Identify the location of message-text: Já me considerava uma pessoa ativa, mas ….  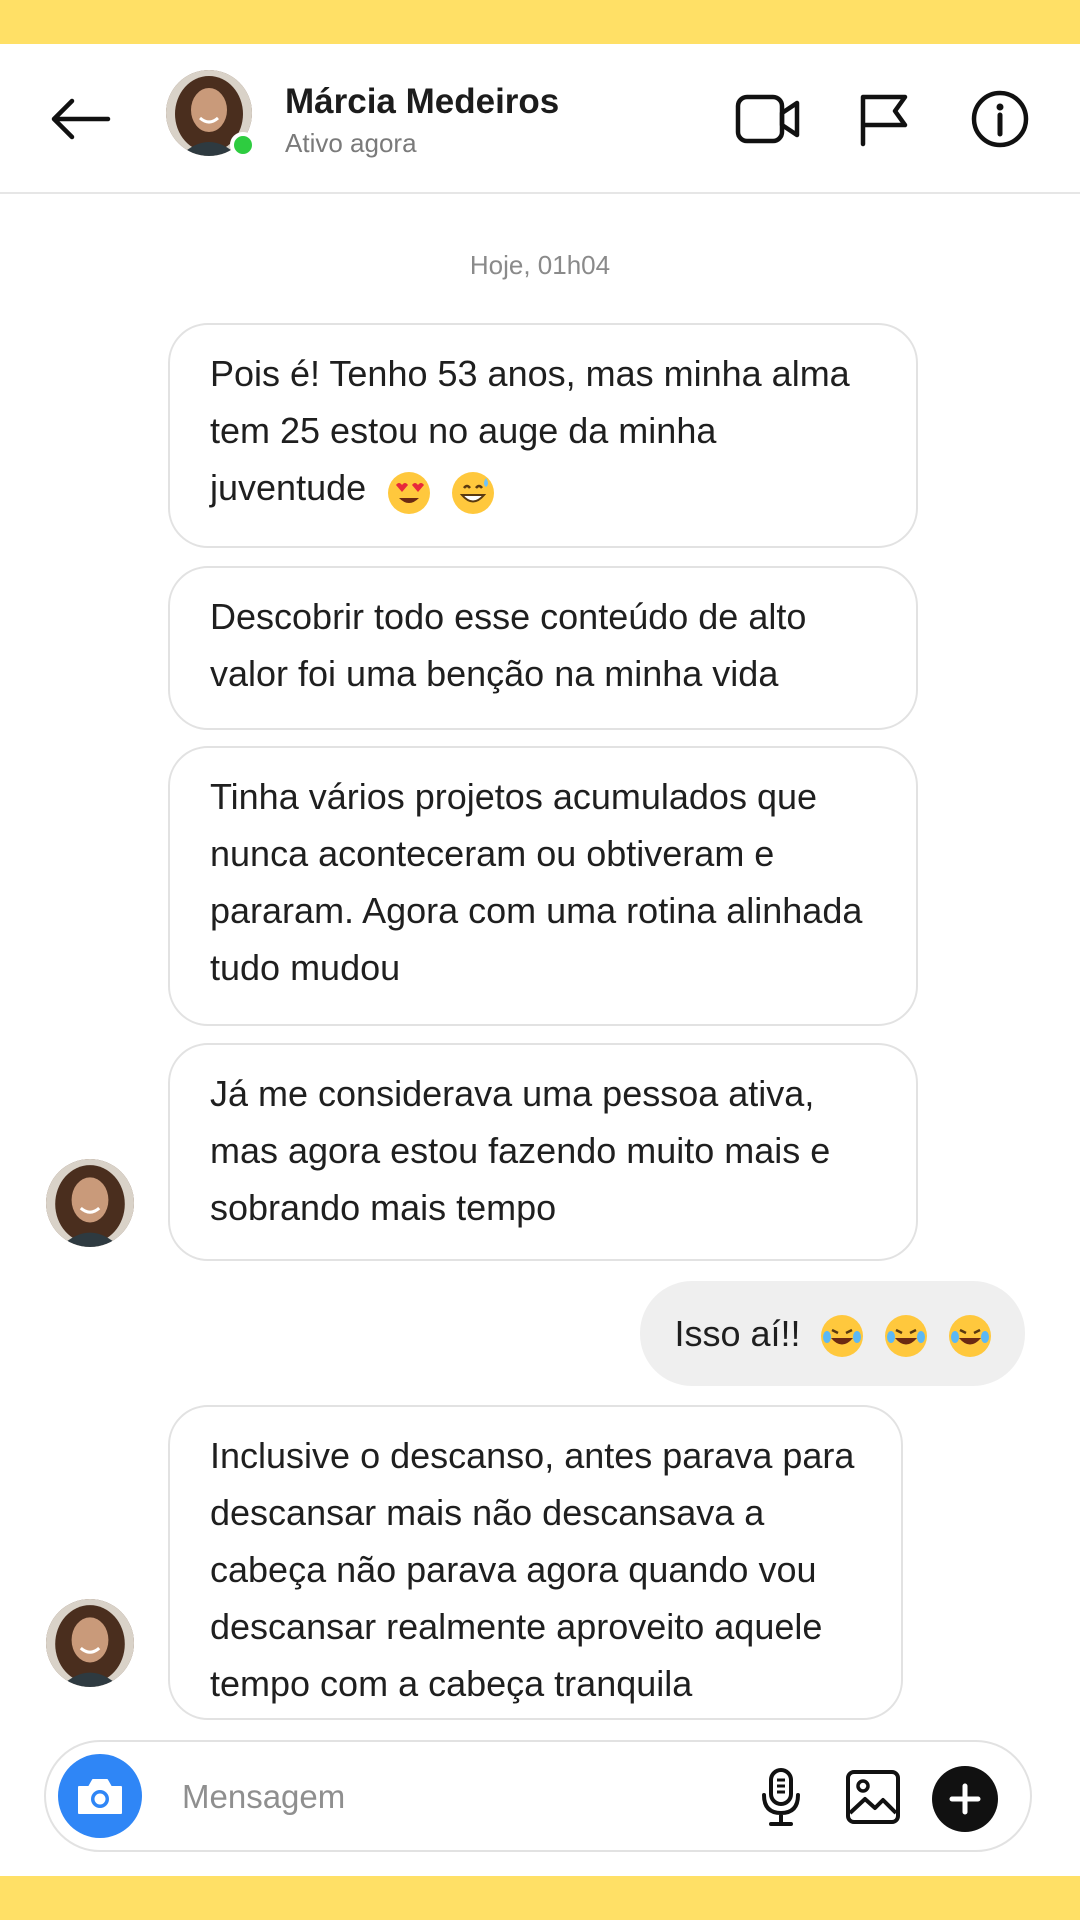
(520, 1150).